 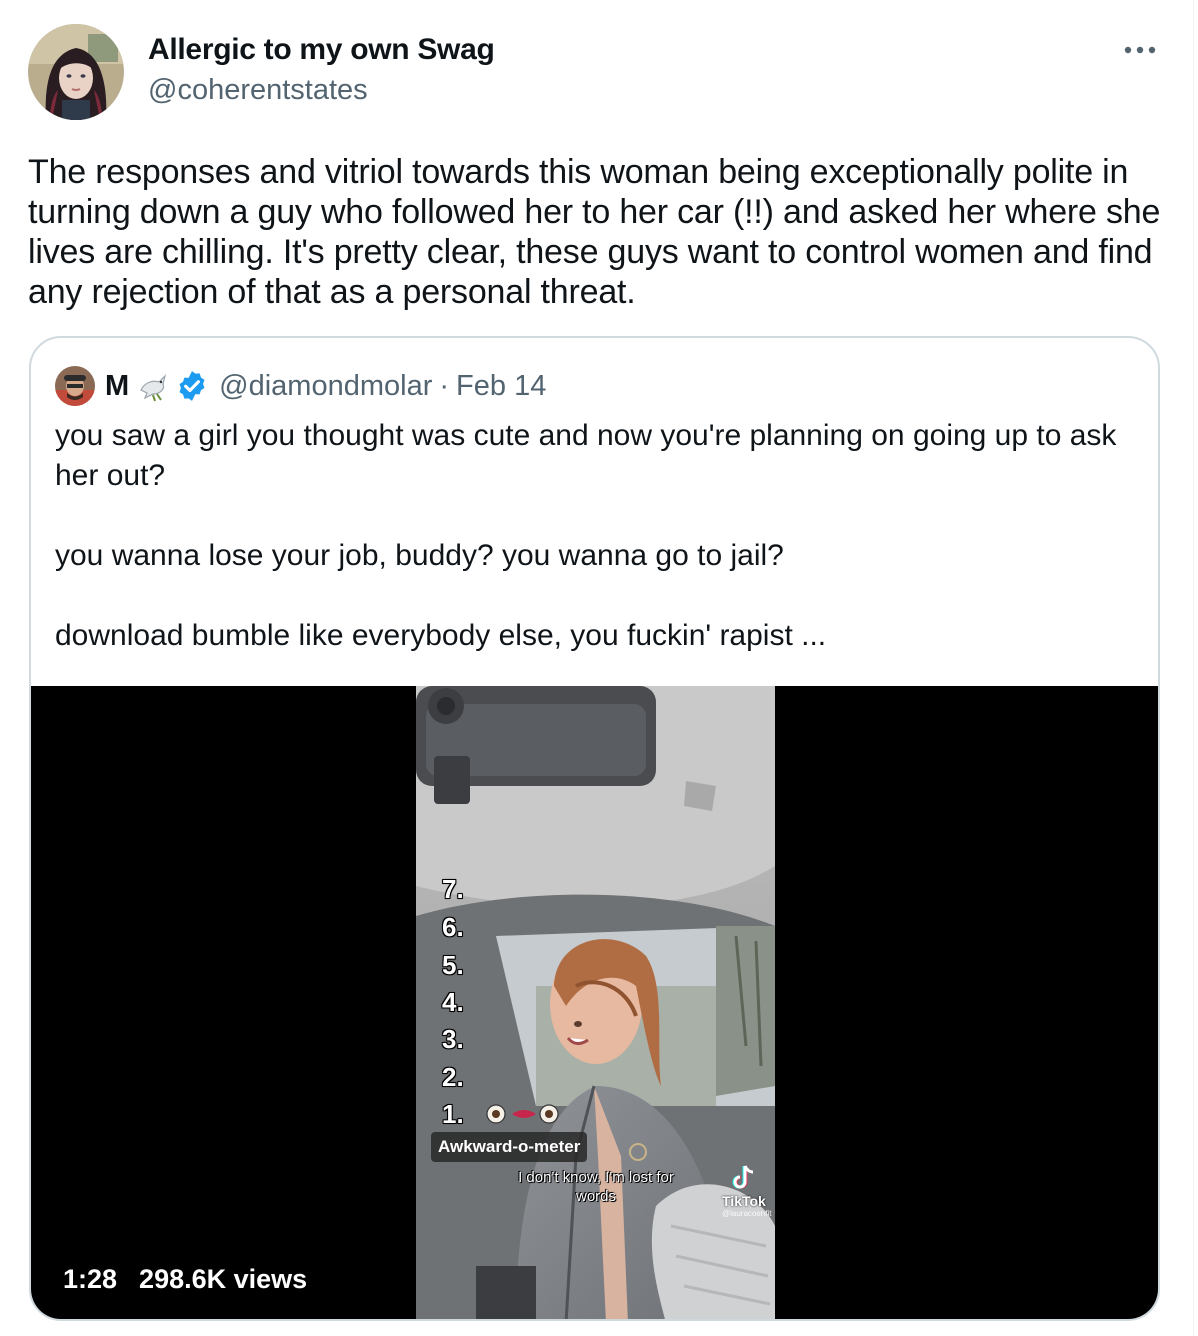 I want to click on author-display-name: Allergic to my own Swag, so click(x=321, y=50).